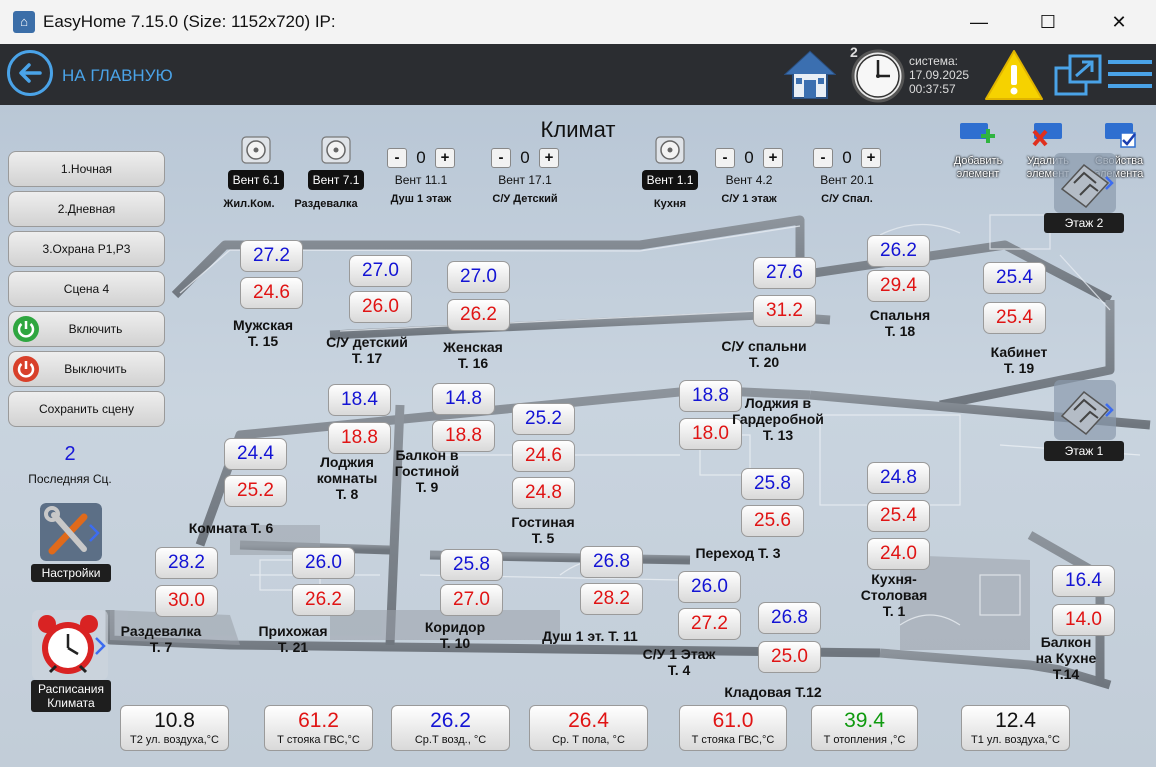 The height and width of the screenshot is (767, 1156). I want to click on alarm-clock-icon, so click(70, 645).